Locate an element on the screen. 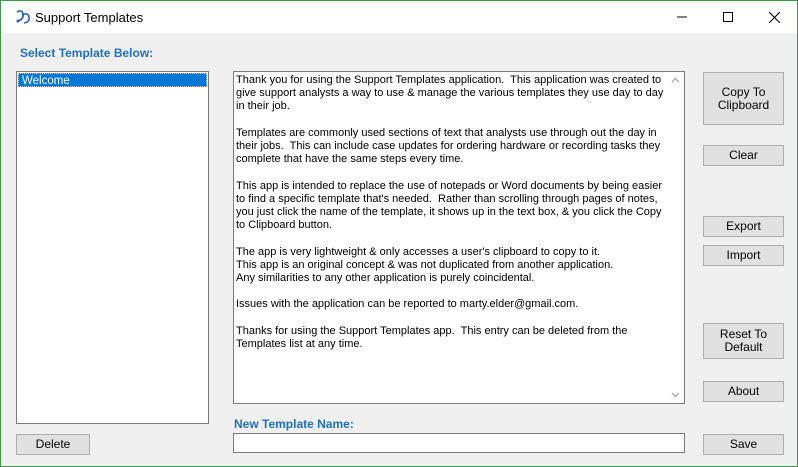 The height and width of the screenshot is (467, 798). close-button is located at coordinates (774, 17).